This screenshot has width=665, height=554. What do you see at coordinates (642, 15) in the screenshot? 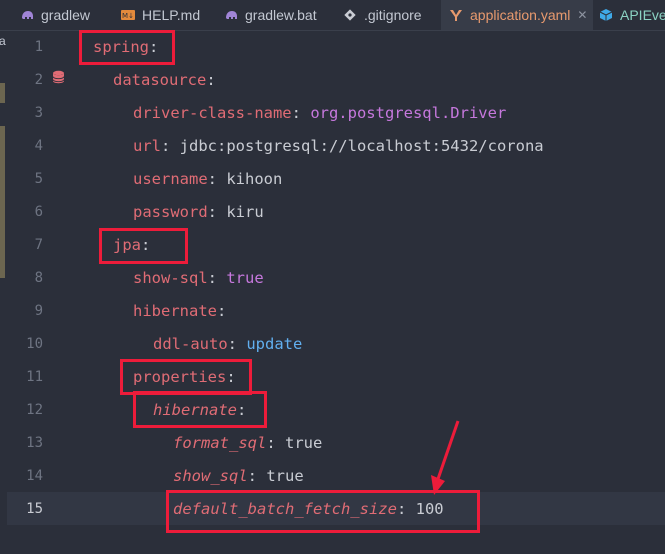
I see `tab-label: APIEver` at bounding box center [642, 15].